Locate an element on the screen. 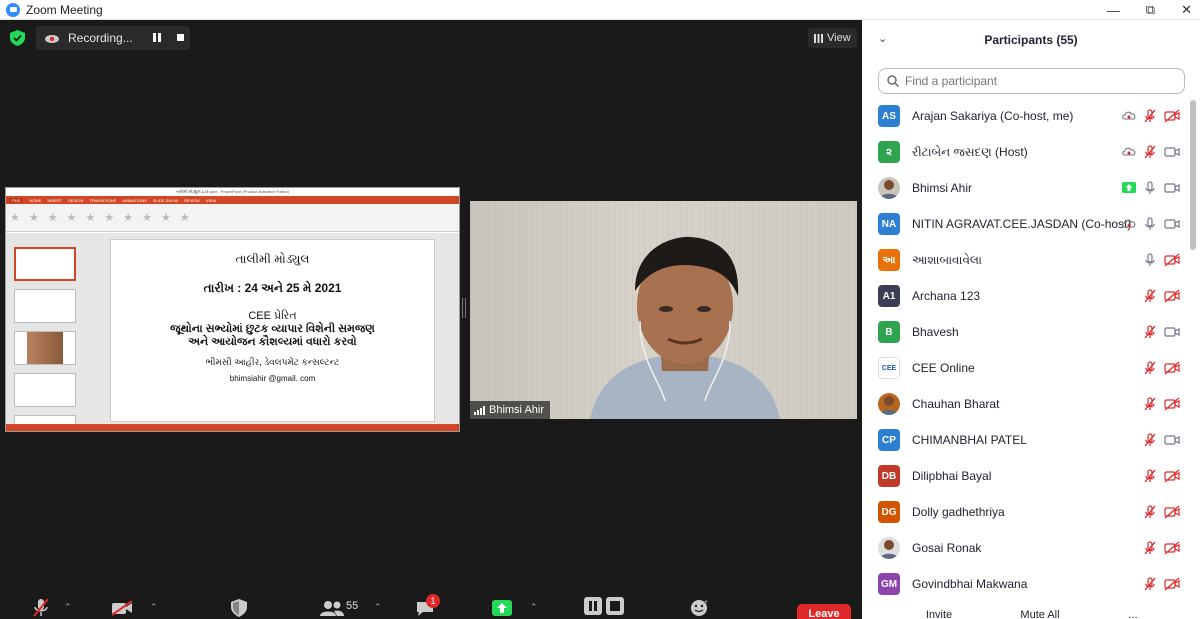  participant-search is located at coordinates (1031, 81).